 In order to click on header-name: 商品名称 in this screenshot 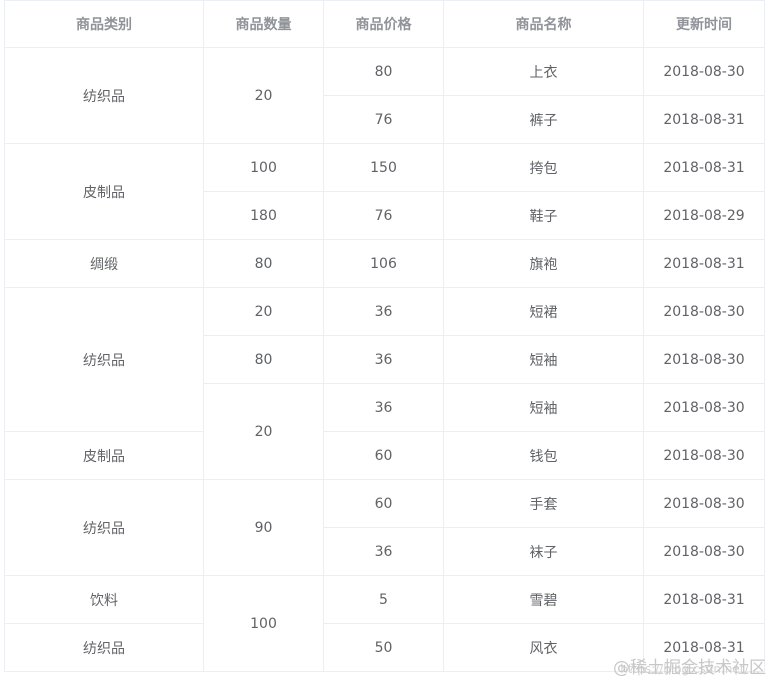, I will do `click(543, 24)`.